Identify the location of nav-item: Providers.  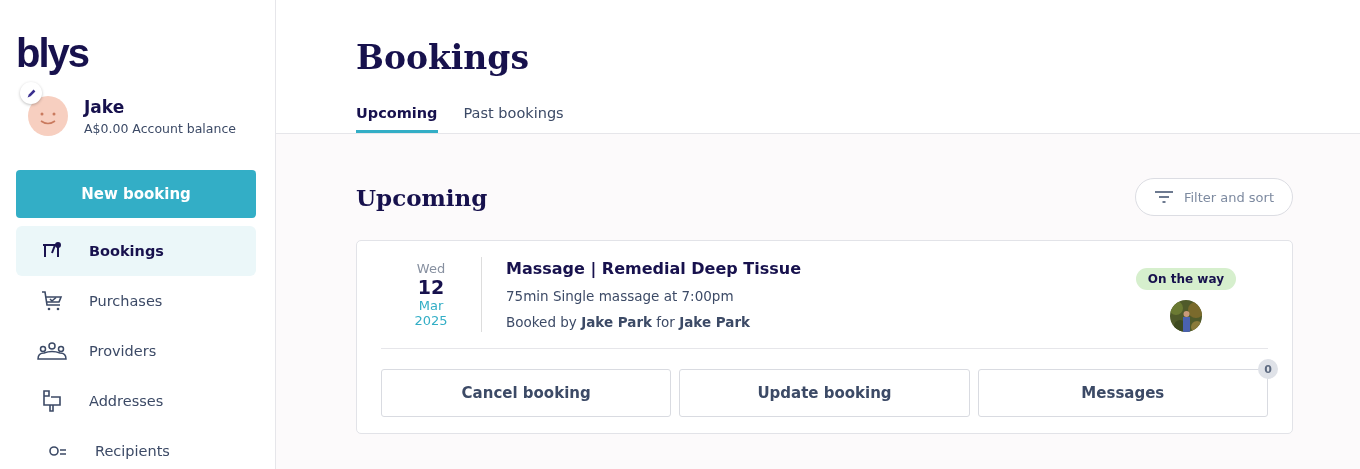
(136, 351).